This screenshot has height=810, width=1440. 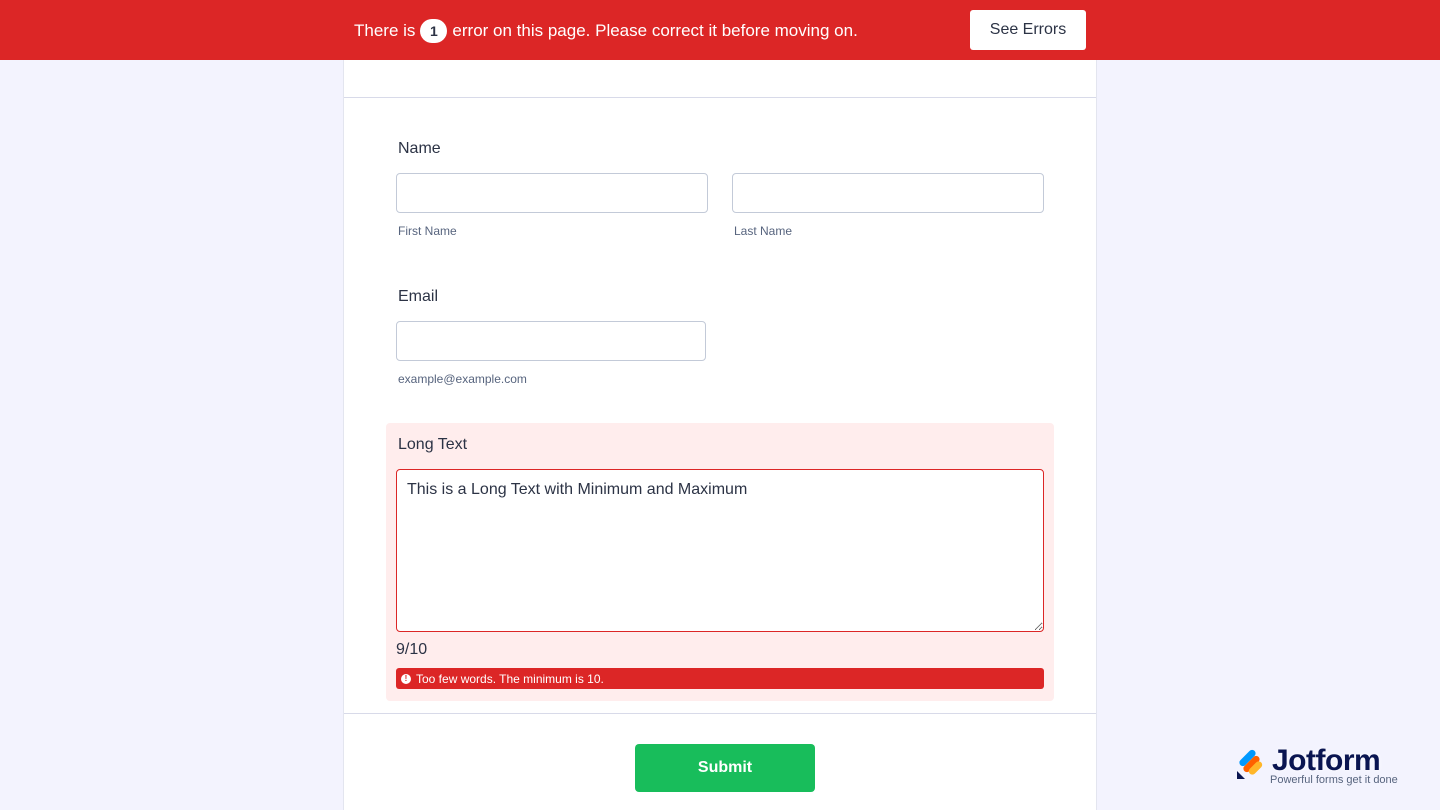 I want to click on first-name-sublabel: First Name, so click(x=427, y=231).